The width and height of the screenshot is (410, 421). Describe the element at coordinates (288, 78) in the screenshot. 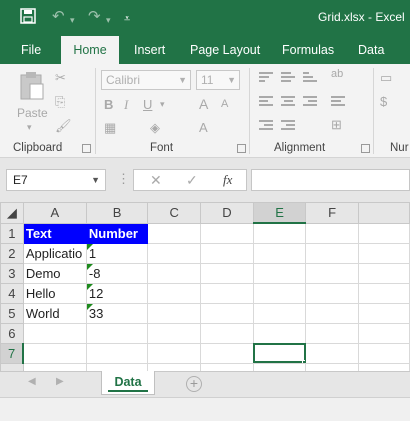

I see `align-middle-icon` at that location.